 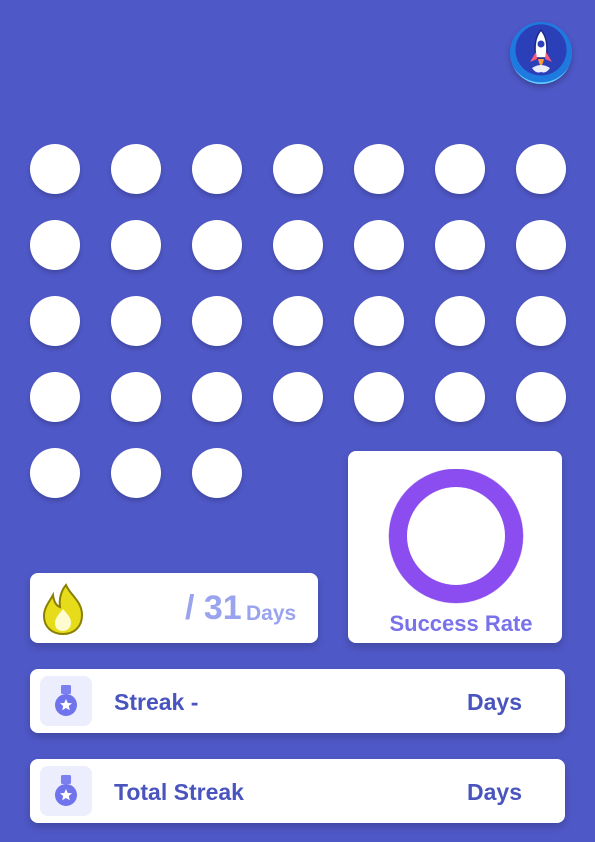 I want to click on success-rate-label: Success Rate, so click(x=461, y=623).